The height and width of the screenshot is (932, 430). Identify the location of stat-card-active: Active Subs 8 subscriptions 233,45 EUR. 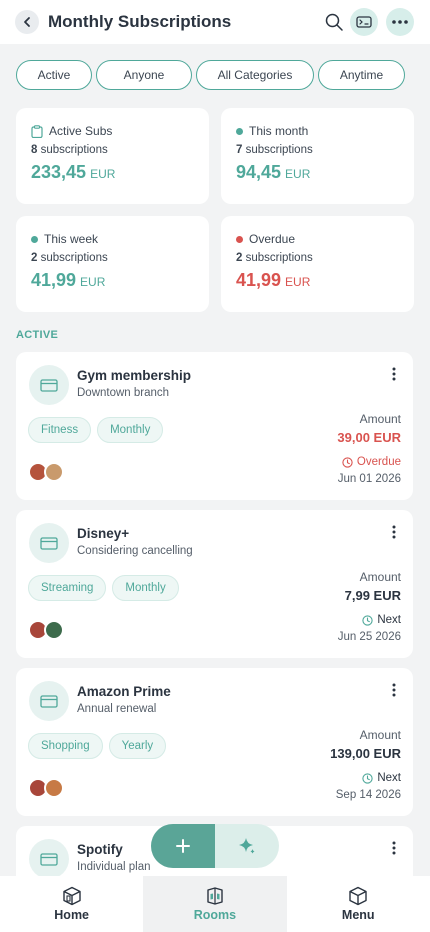
(112, 156).